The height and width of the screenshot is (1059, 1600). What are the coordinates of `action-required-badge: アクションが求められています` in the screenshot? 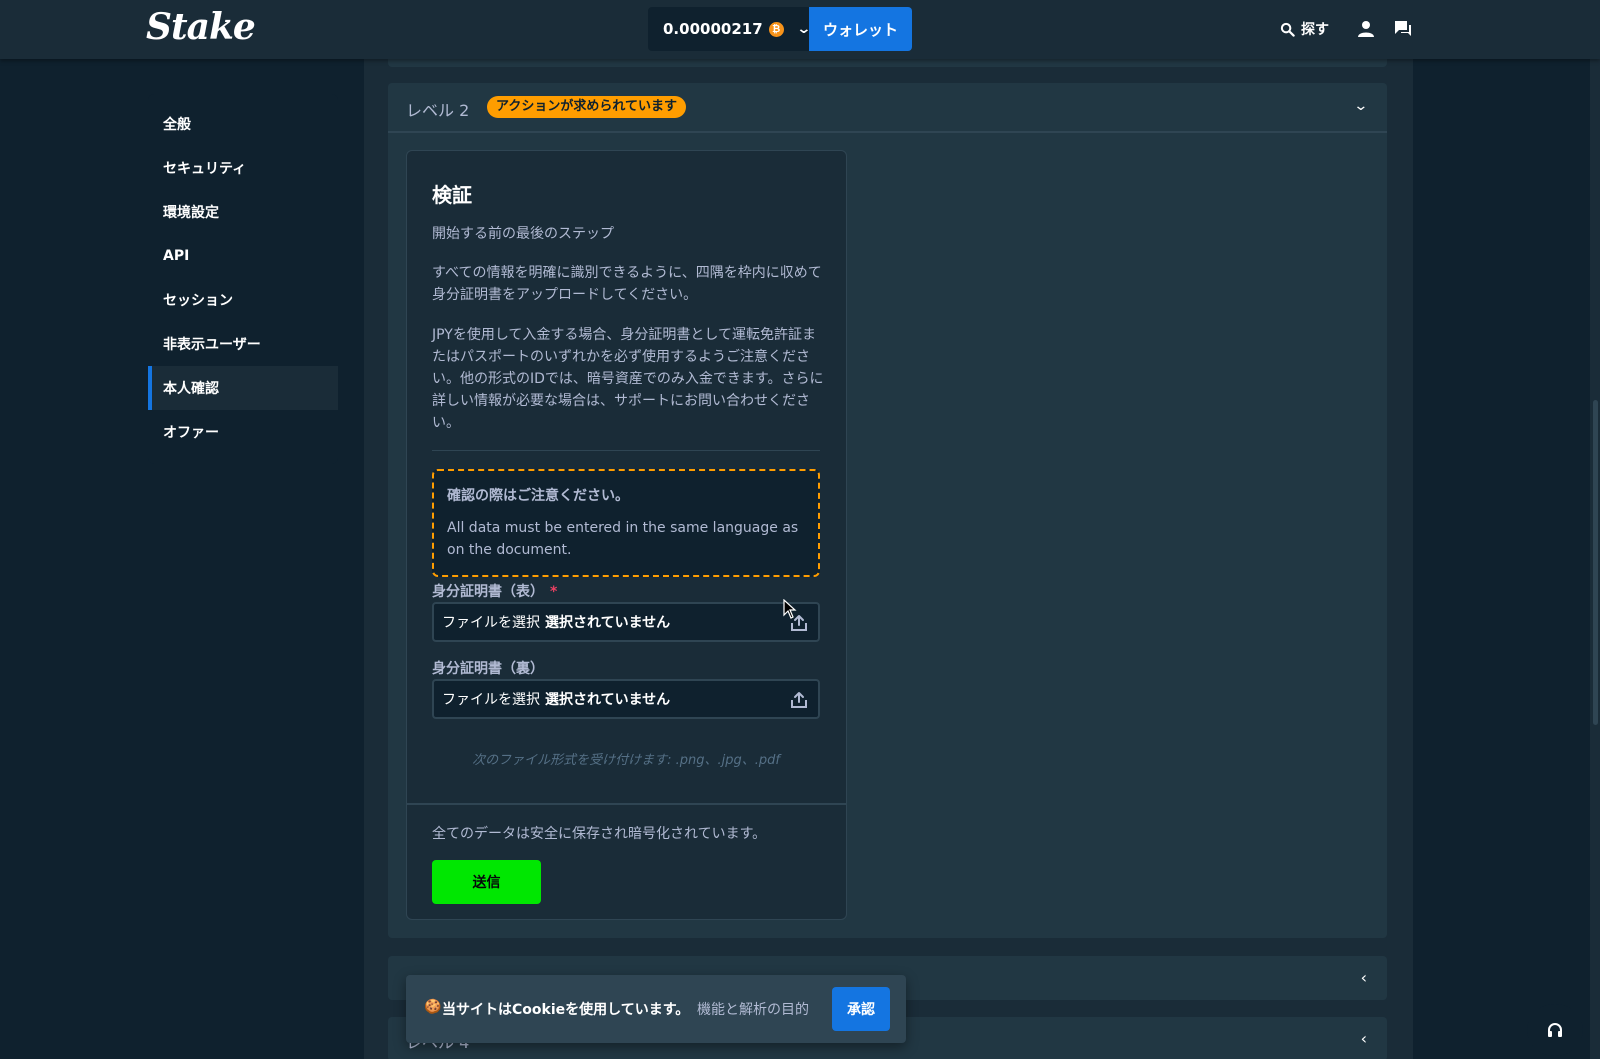 It's located at (586, 107).